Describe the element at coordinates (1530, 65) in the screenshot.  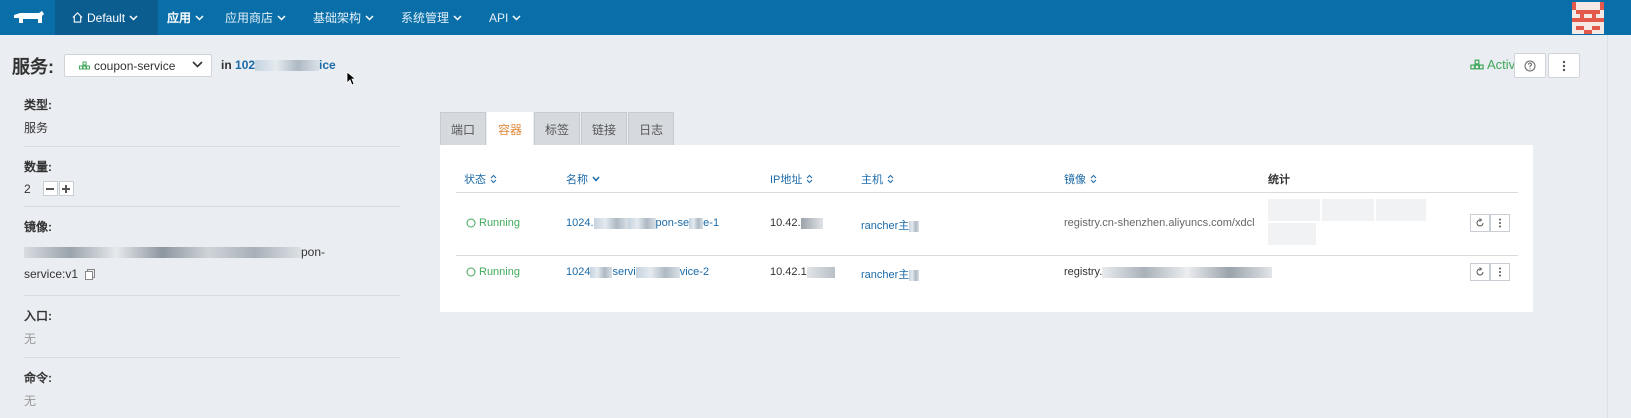
I see `help-button` at that location.